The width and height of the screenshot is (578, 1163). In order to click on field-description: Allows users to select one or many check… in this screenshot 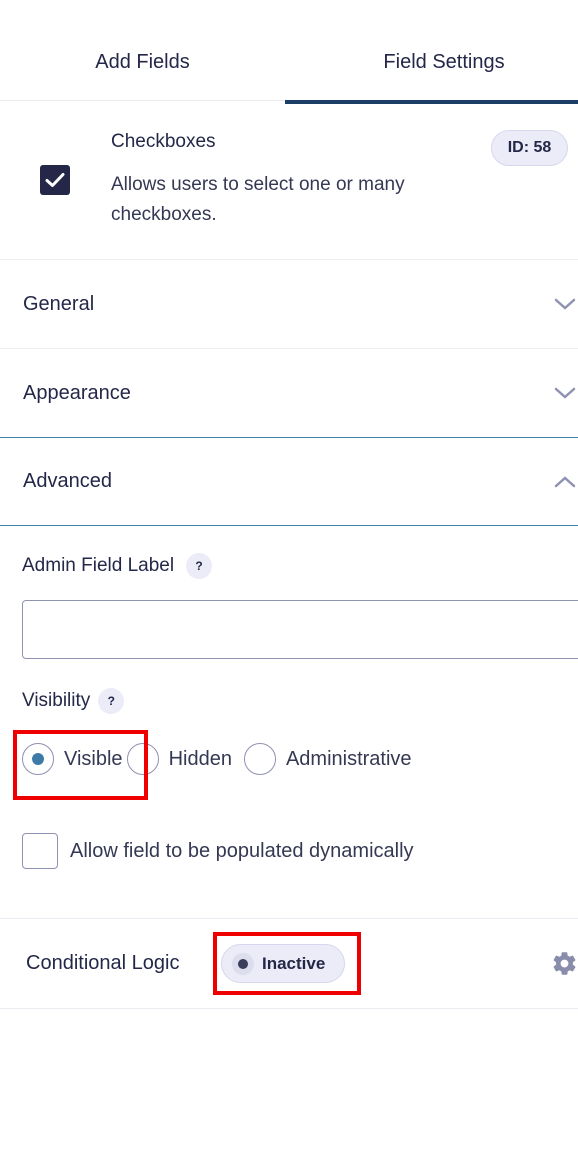, I will do `click(258, 199)`.